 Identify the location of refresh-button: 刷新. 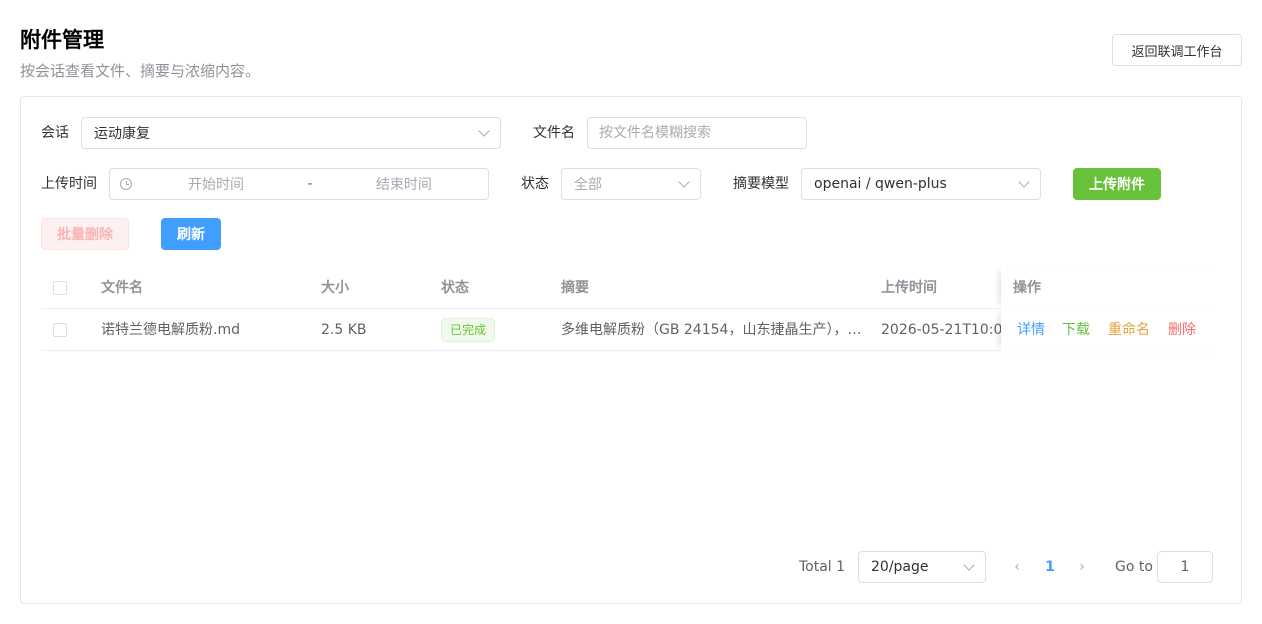
(191, 234).